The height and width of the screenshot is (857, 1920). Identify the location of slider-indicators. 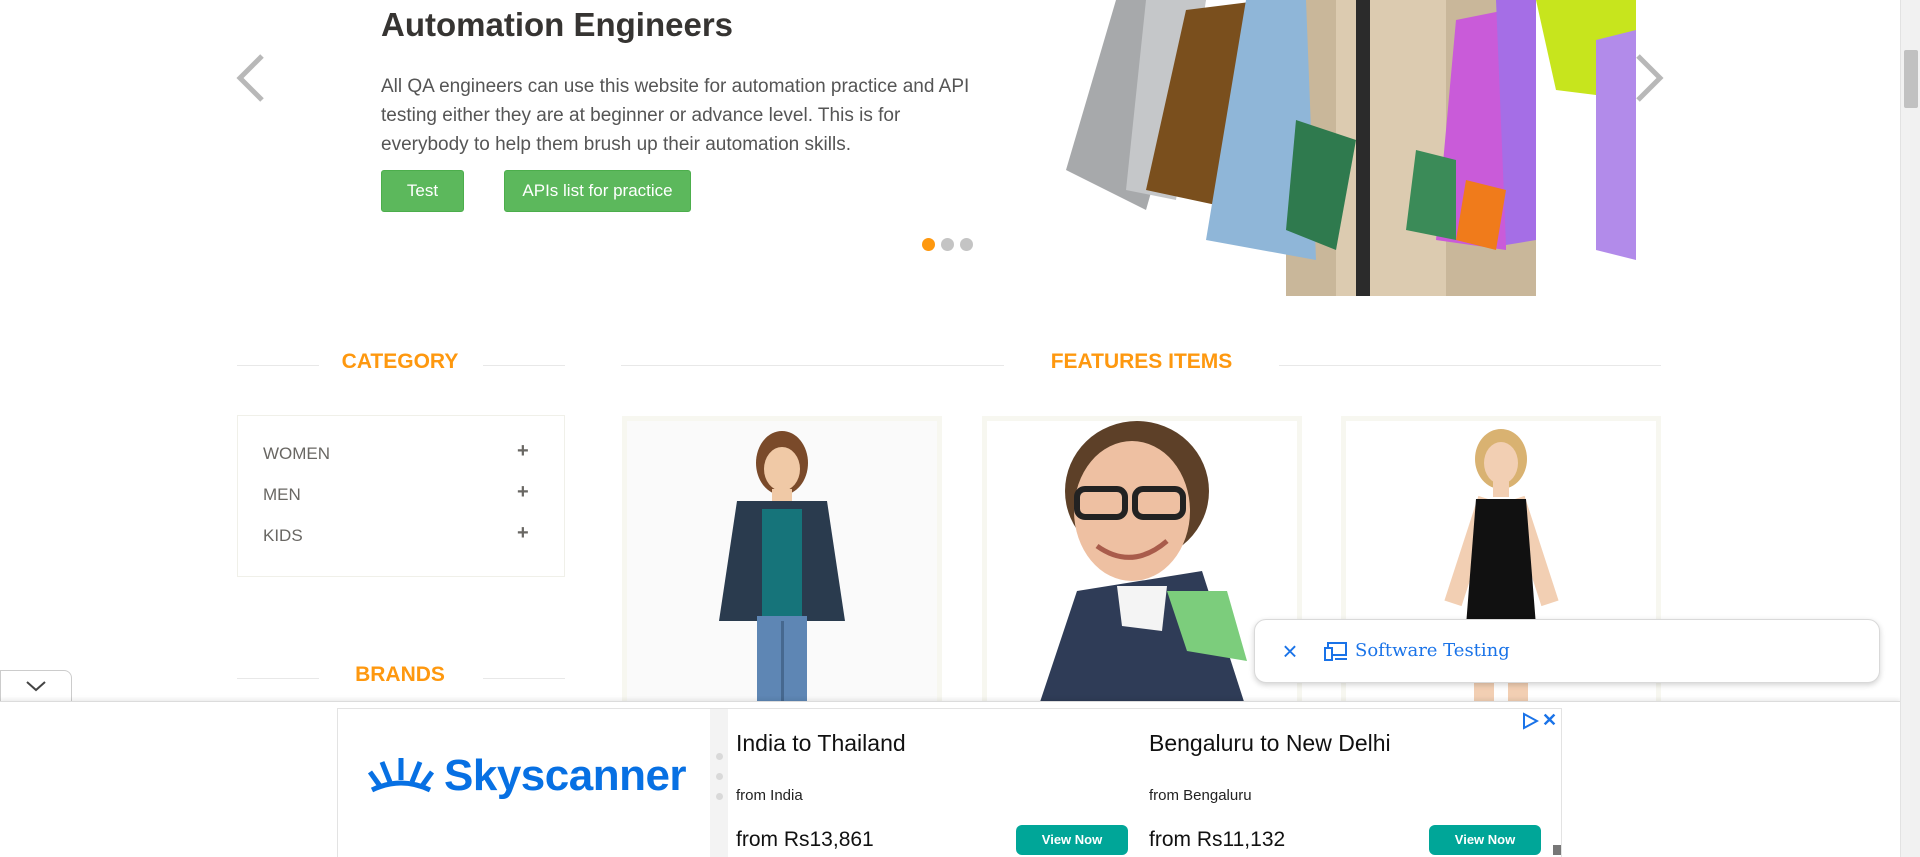
(947, 244).